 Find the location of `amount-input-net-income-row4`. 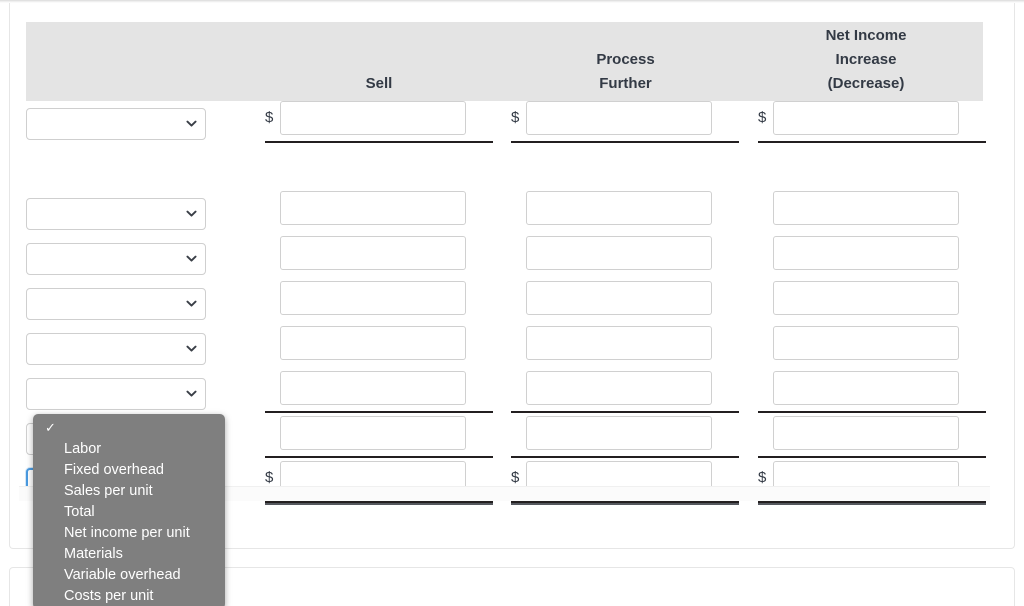

amount-input-net-income-row4 is located at coordinates (866, 298).